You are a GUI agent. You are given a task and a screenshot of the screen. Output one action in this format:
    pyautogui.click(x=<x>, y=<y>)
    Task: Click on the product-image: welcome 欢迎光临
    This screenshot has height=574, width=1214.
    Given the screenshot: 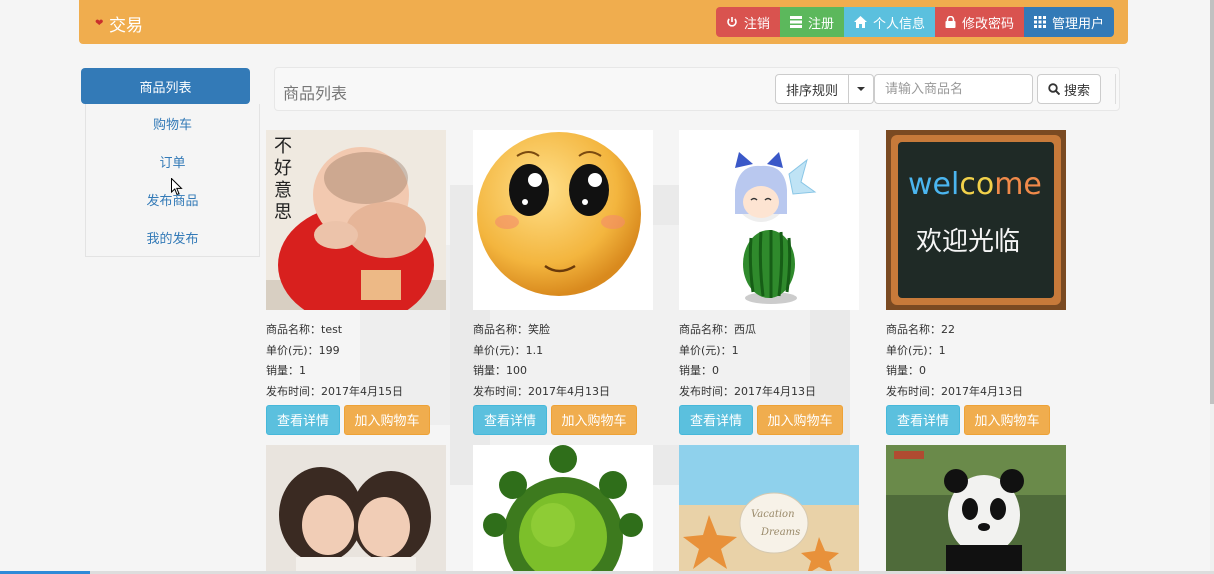 What is the action you would take?
    pyautogui.click(x=976, y=220)
    